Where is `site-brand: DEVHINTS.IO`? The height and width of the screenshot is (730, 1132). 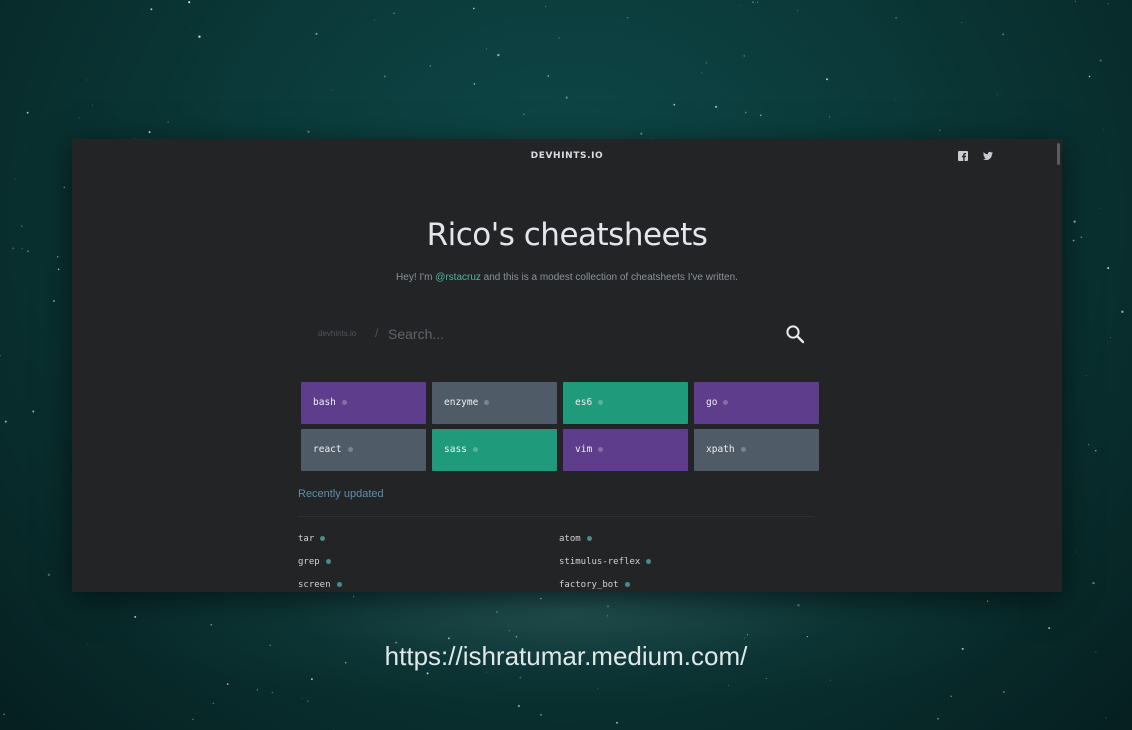 site-brand: DEVHINTS.IO is located at coordinates (567, 156).